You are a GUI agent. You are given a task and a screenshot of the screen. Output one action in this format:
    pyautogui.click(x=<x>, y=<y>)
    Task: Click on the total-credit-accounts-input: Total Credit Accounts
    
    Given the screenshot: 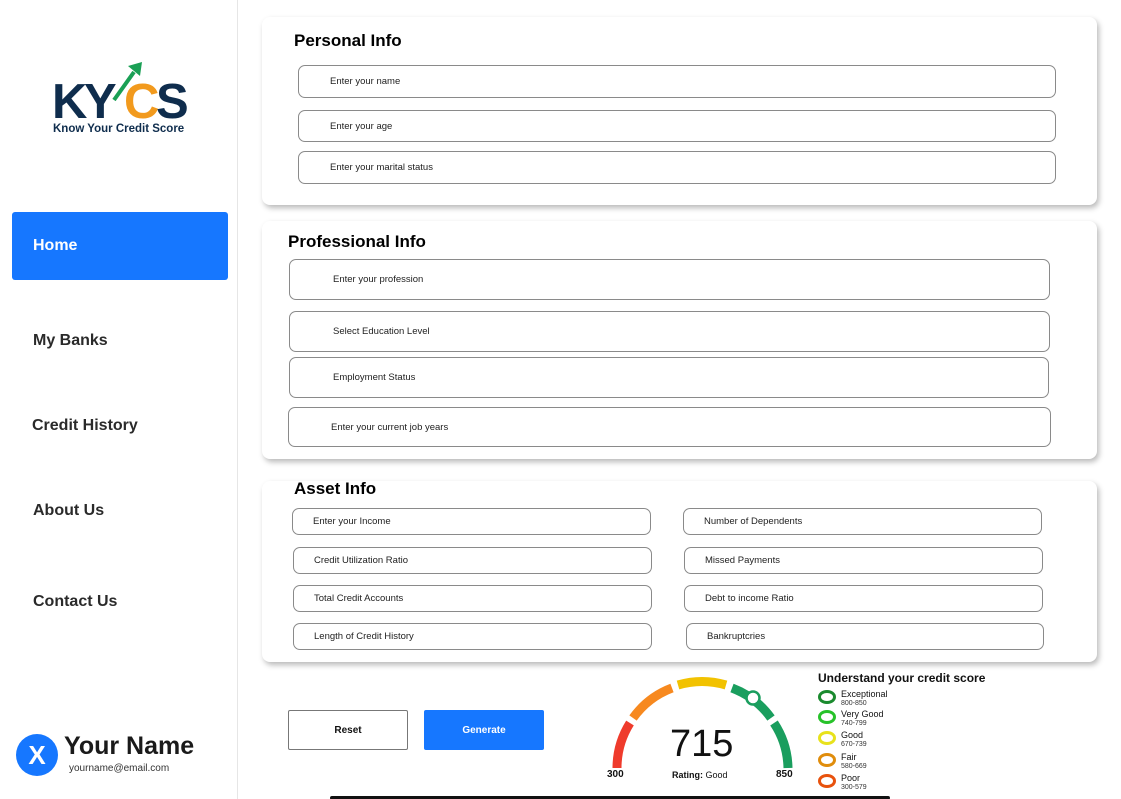 What is the action you would take?
    pyautogui.click(x=472, y=598)
    